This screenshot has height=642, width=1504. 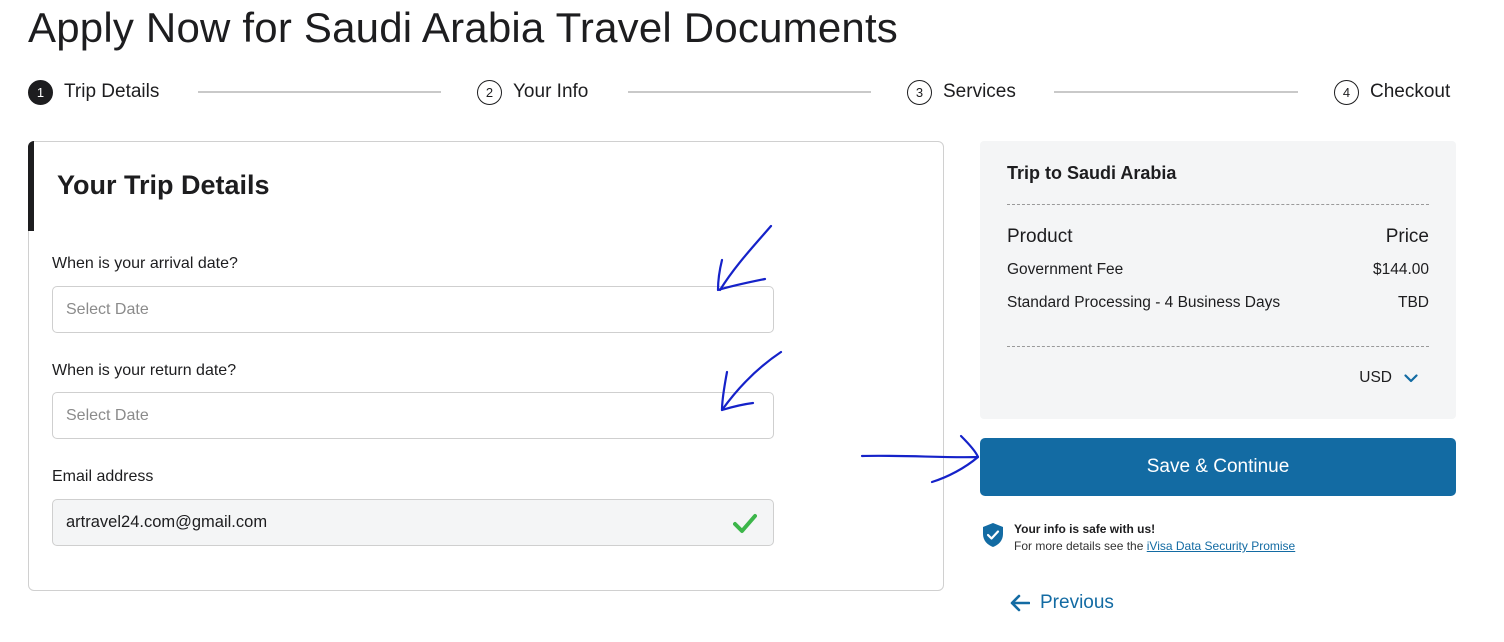 I want to click on step-trip-details: 1 Trip Details, so click(x=93, y=92).